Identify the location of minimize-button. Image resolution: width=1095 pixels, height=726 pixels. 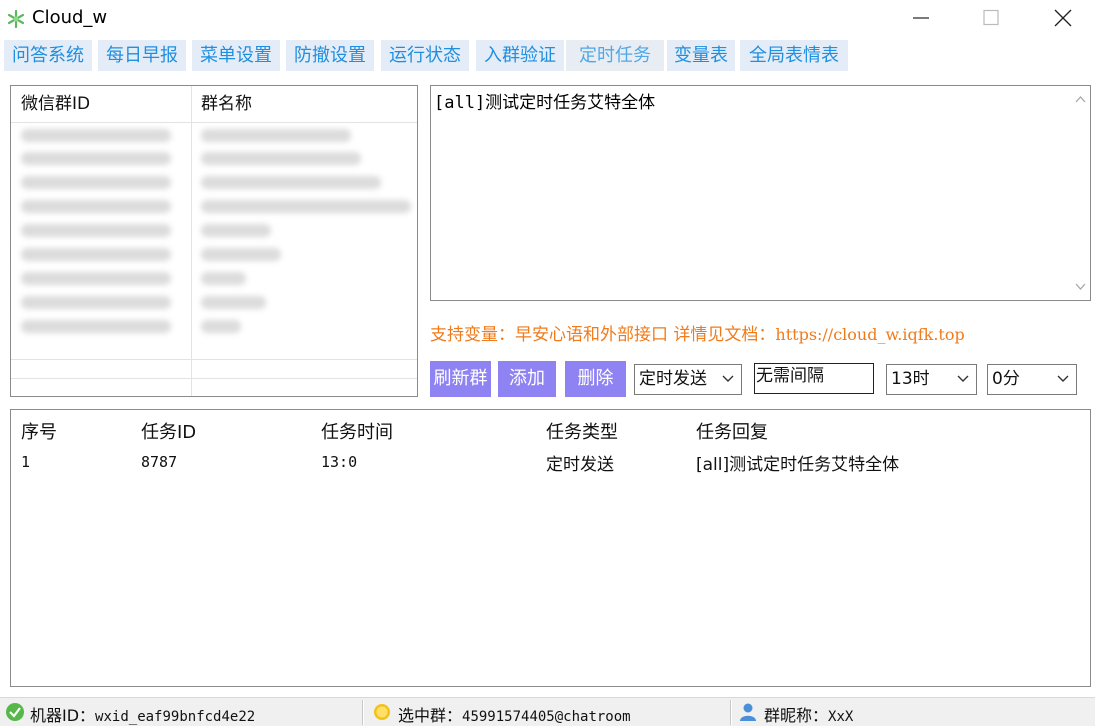
(921, 18).